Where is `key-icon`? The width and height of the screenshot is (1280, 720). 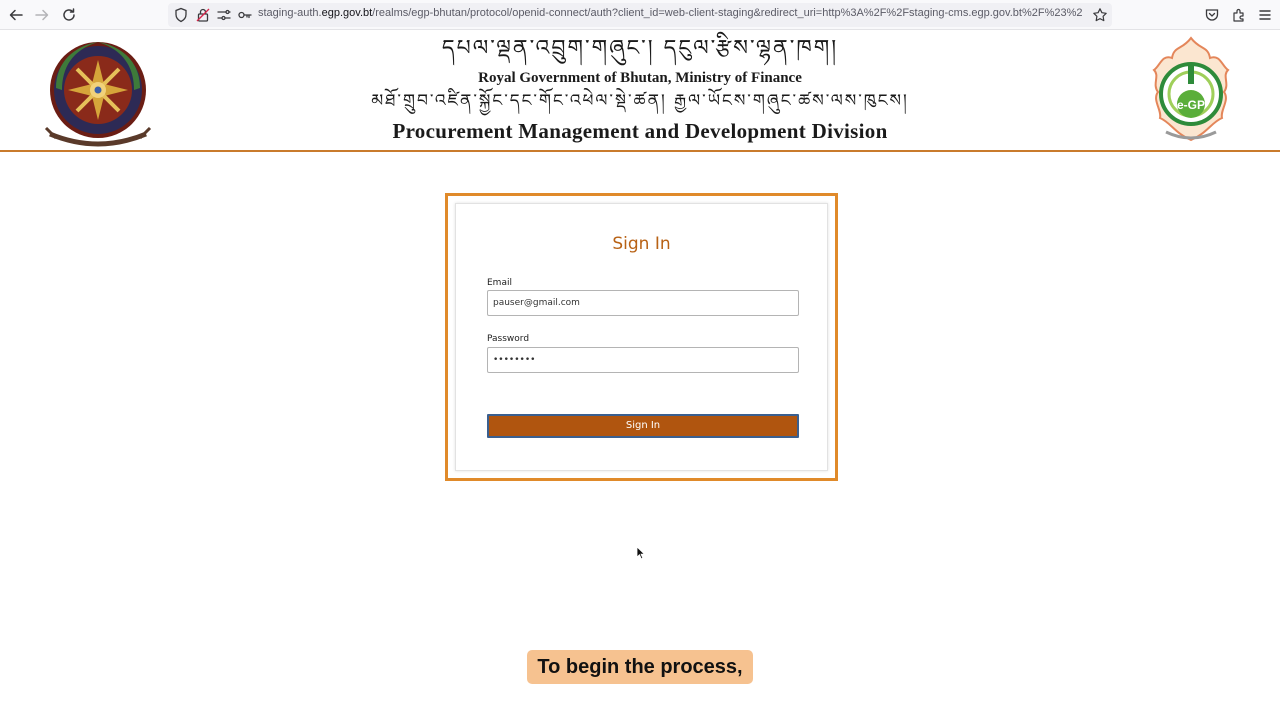 key-icon is located at coordinates (245, 15).